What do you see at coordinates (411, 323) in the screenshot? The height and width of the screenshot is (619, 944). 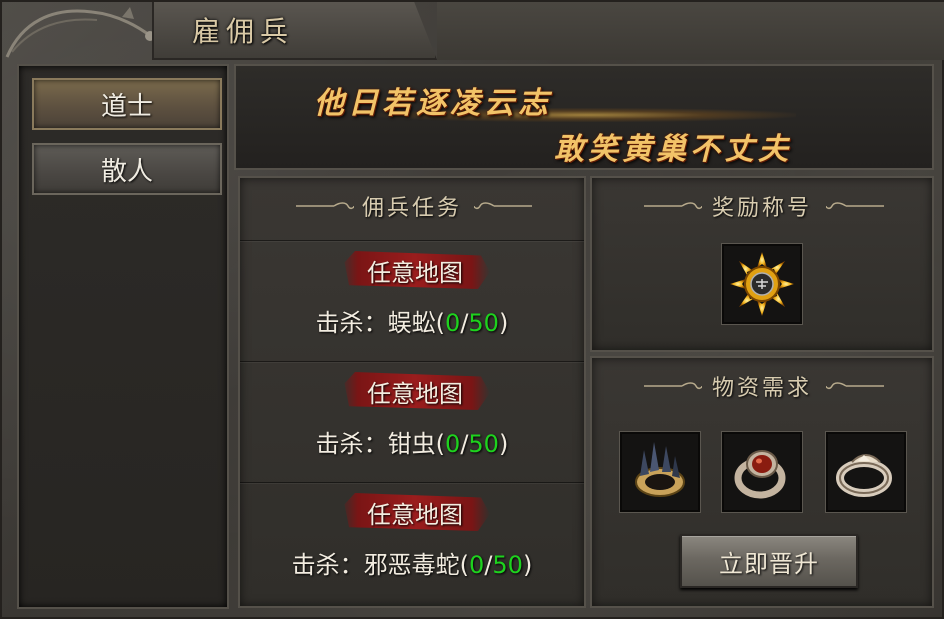 I see `kill-target: 蜈蚣` at bounding box center [411, 323].